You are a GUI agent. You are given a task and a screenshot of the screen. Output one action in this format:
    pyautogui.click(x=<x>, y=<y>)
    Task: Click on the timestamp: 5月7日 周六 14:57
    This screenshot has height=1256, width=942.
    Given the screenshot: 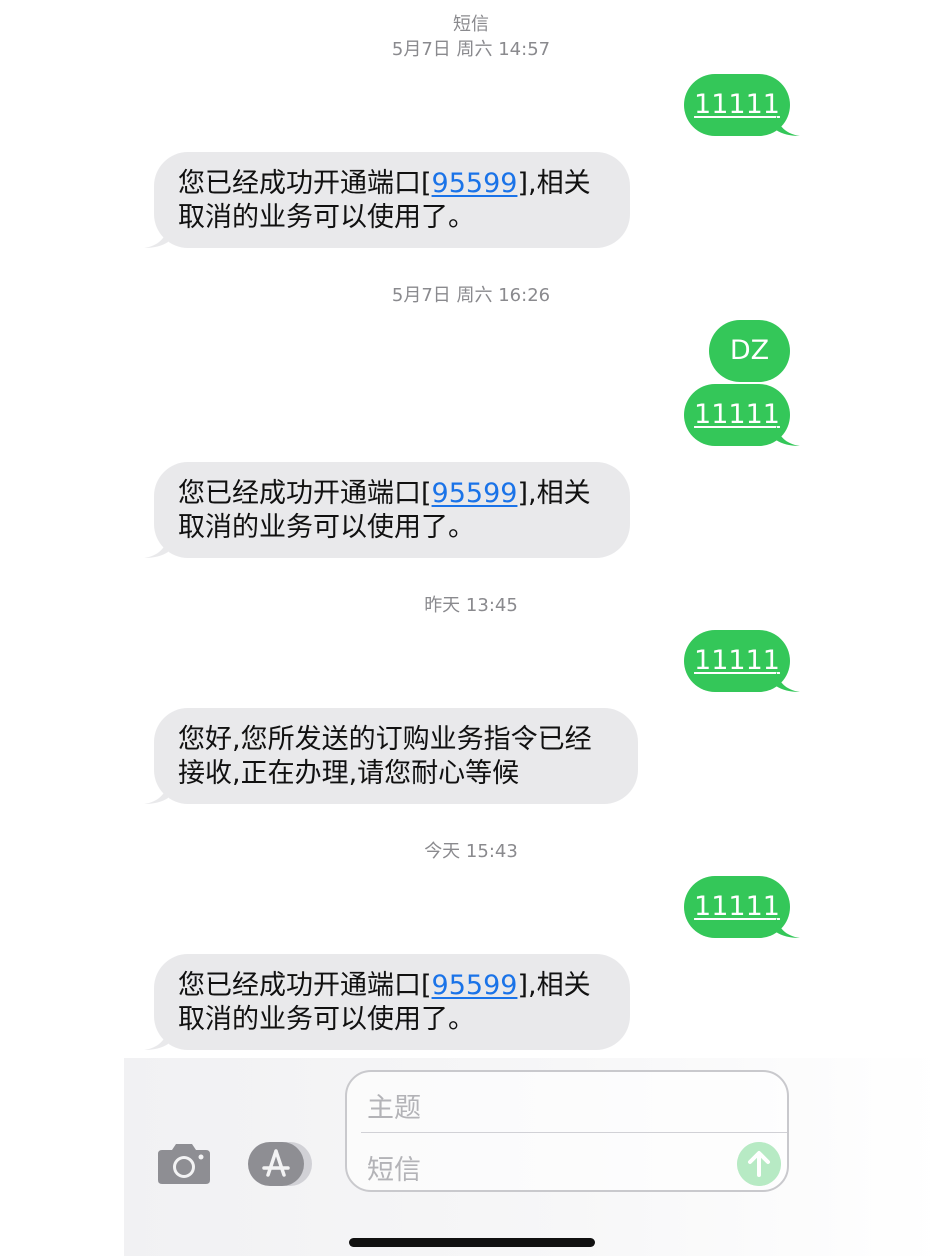 What is the action you would take?
    pyautogui.click(x=471, y=49)
    